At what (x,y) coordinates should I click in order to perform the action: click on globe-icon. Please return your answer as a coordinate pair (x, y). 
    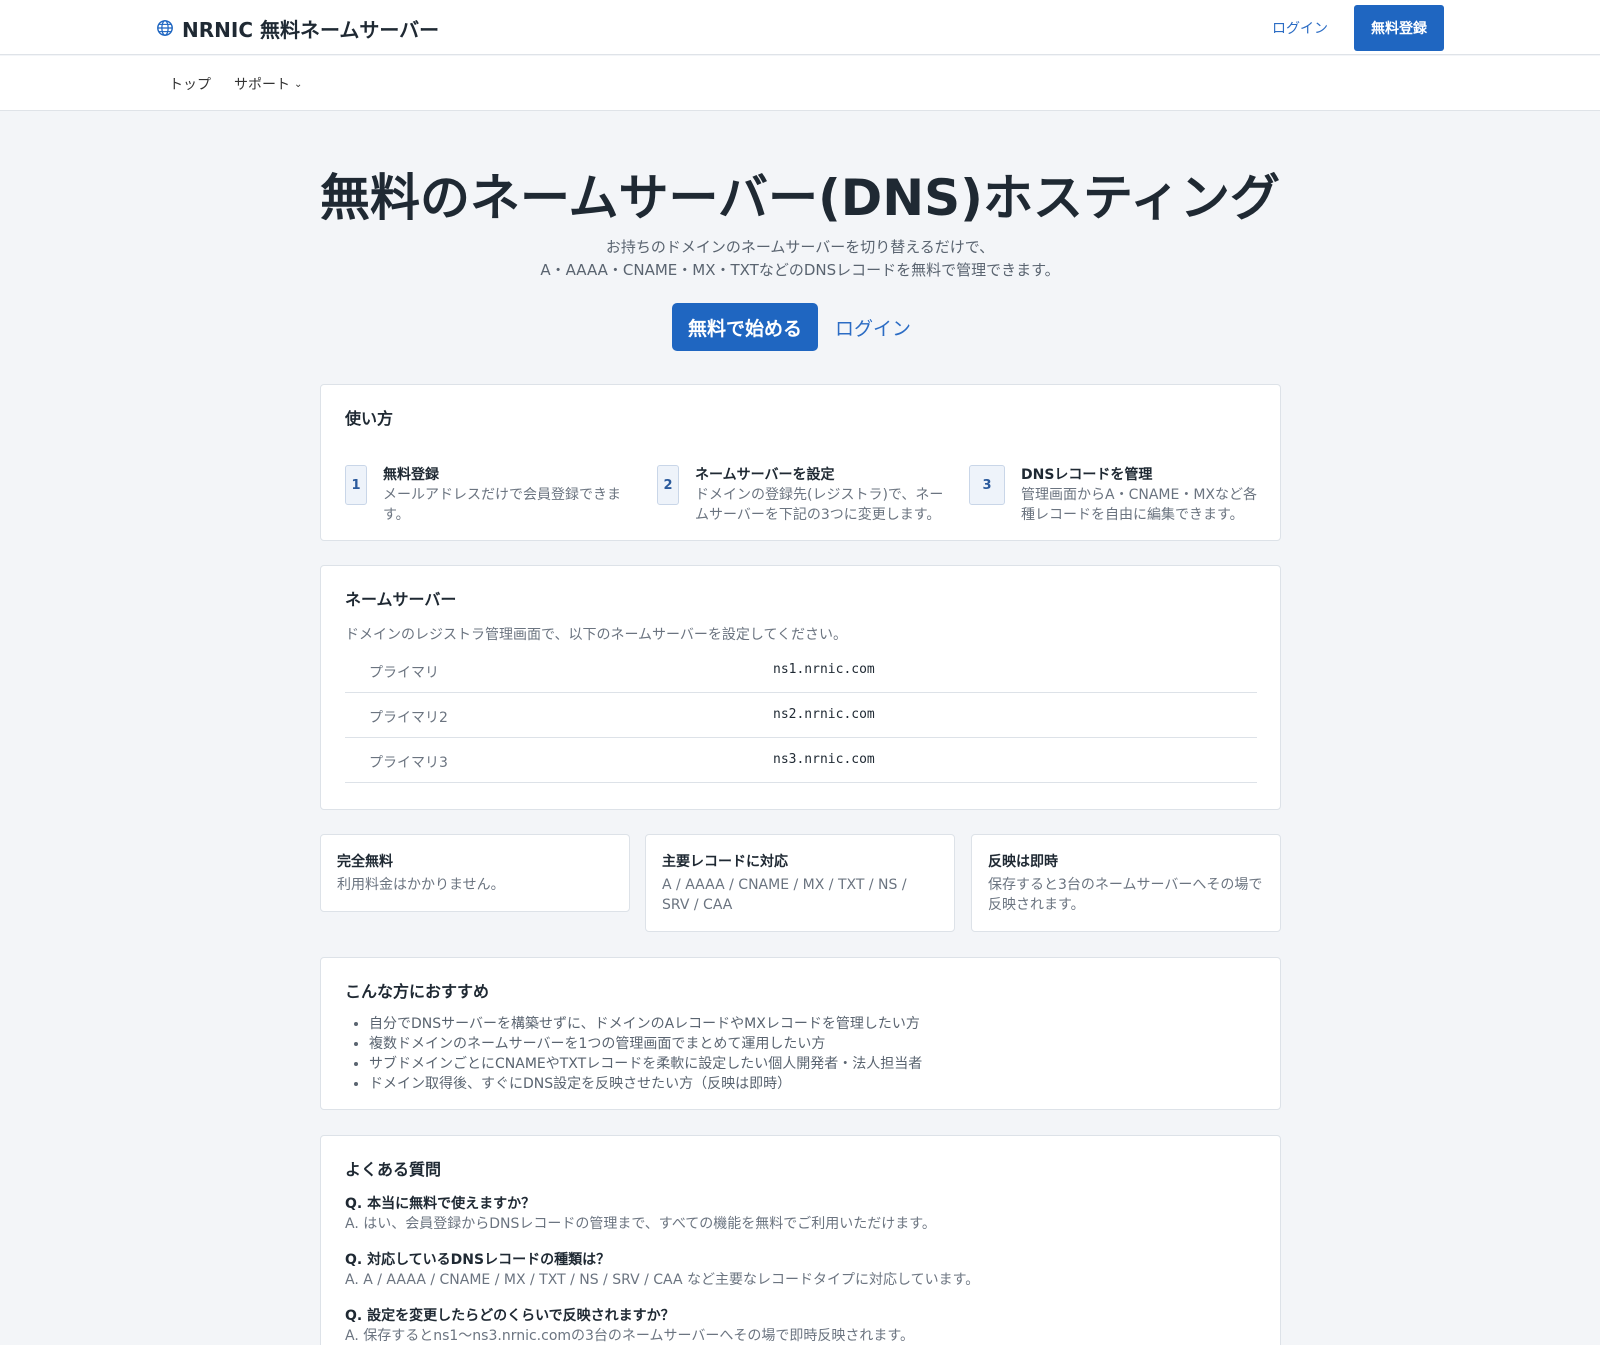
    Looking at the image, I should click on (165, 28).